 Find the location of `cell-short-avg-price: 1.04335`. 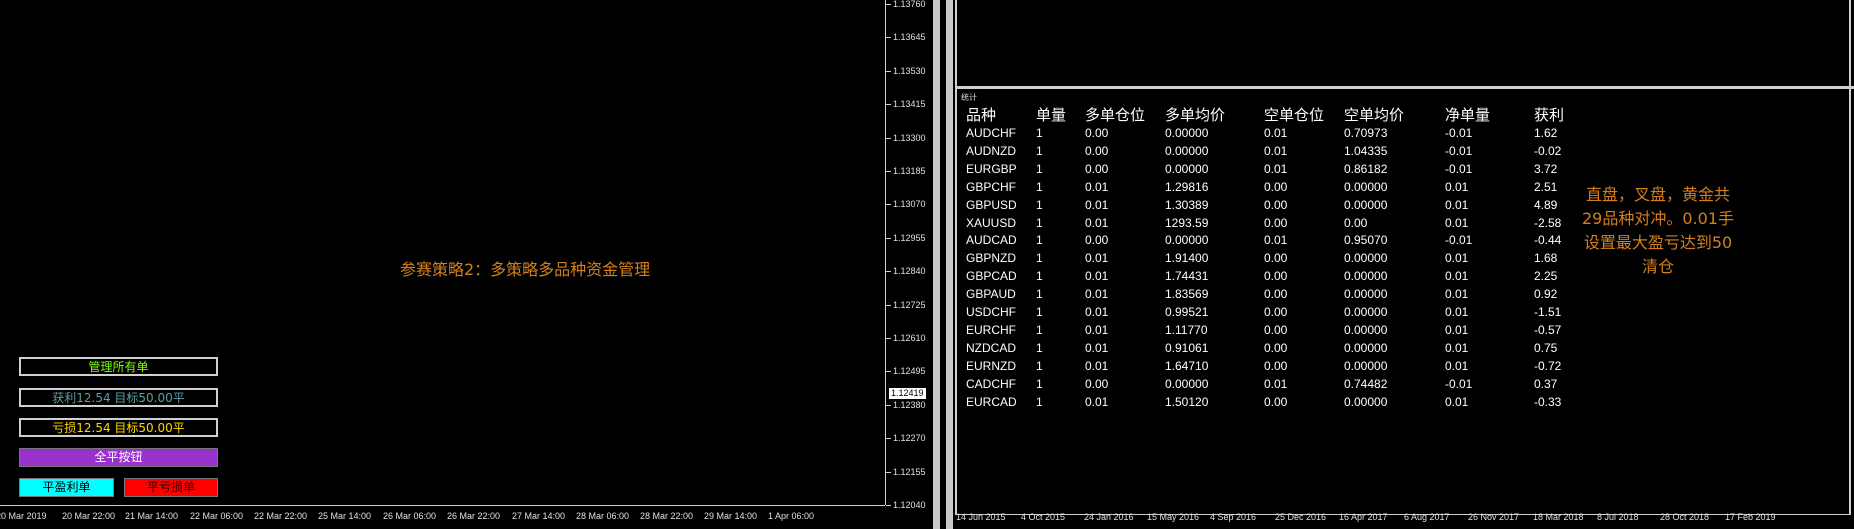

cell-short-avg-price: 1.04335 is located at coordinates (1366, 150).